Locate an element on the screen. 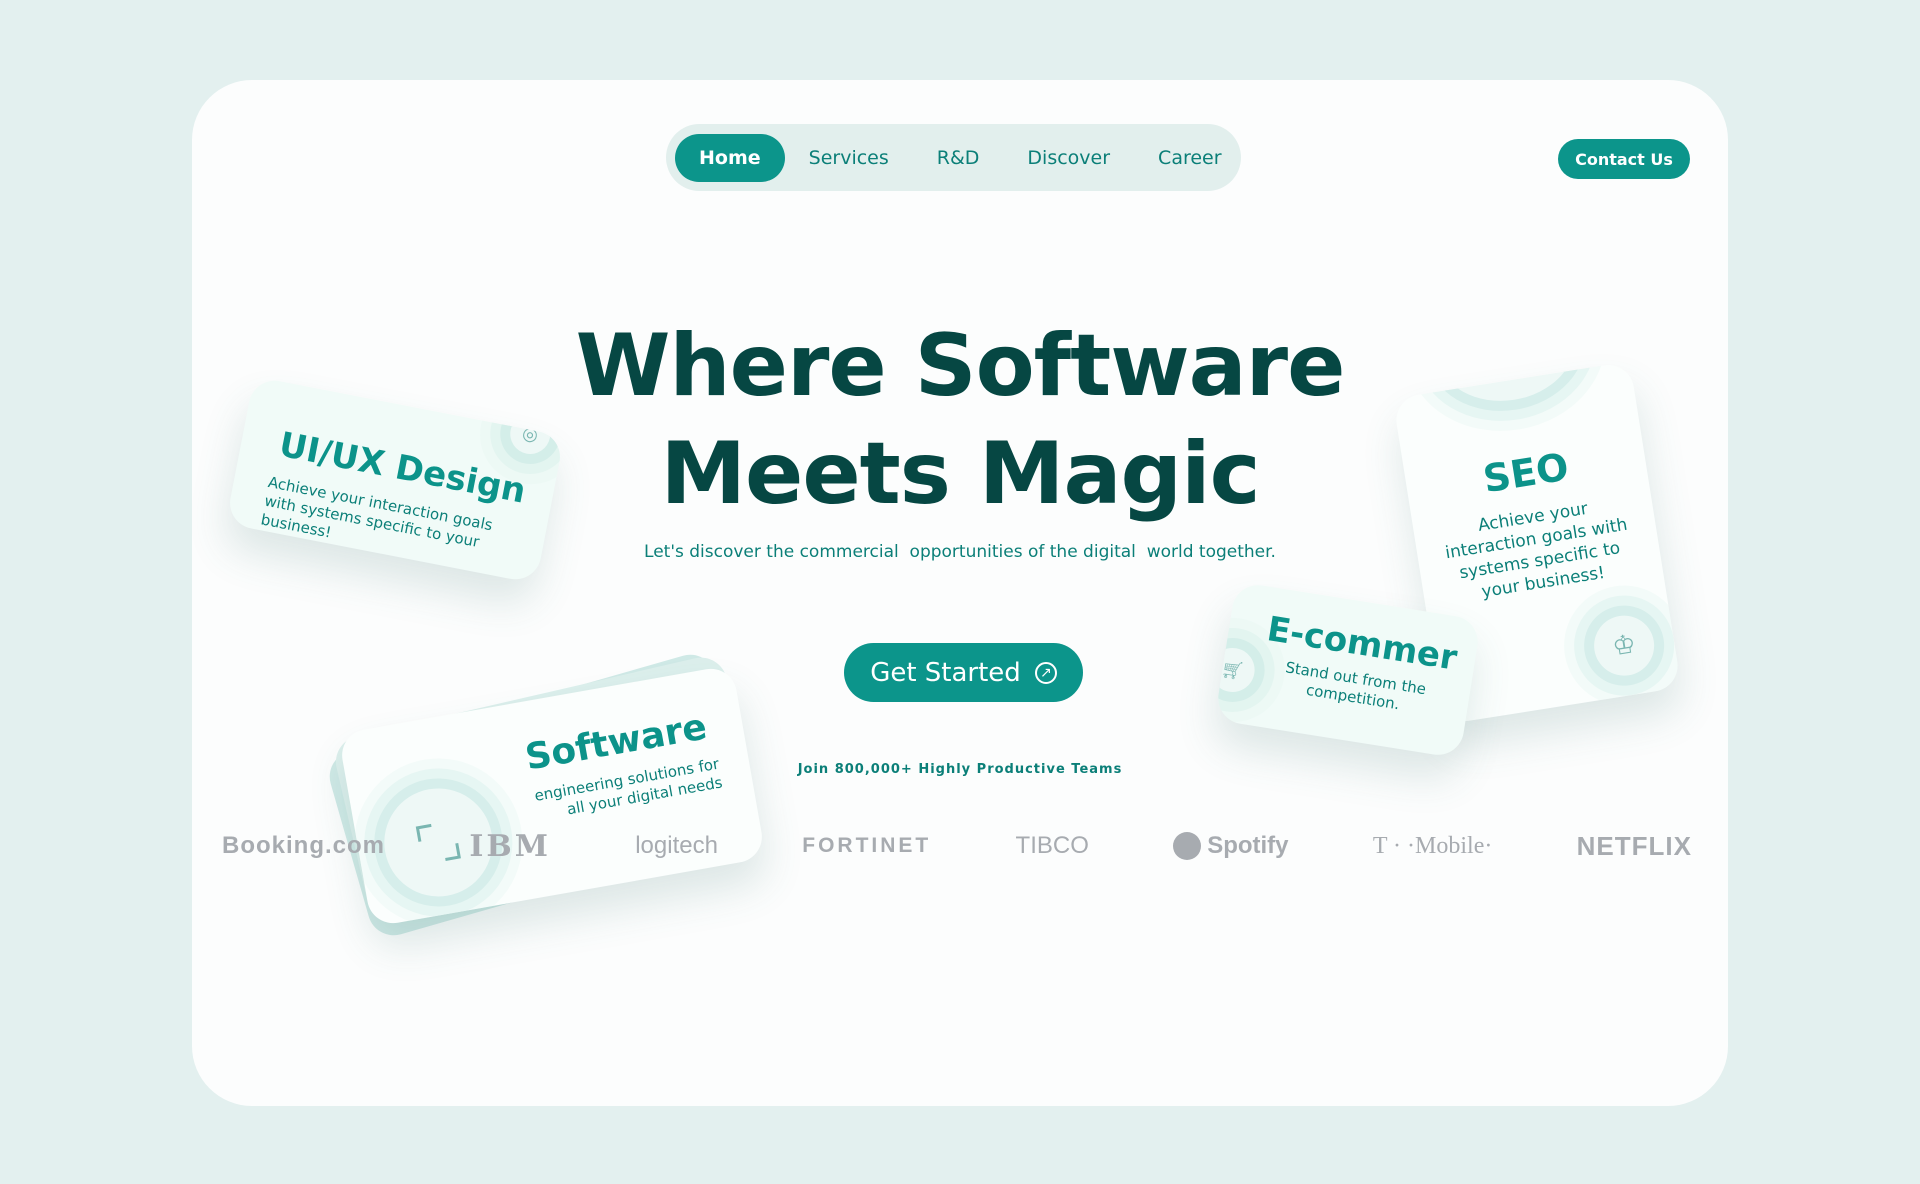 The width and height of the screenshot is (1920, 1184). netflix-logo: NETFLIX is located at coordinates (1634, 845).